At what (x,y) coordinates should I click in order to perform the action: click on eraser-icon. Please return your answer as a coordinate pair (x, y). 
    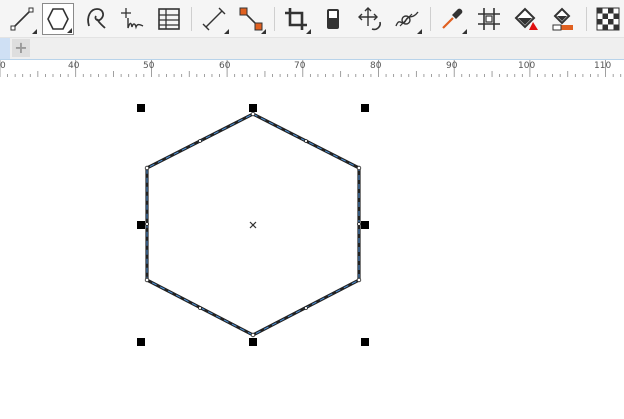
    Looking at the image, I should click on (333, 19).